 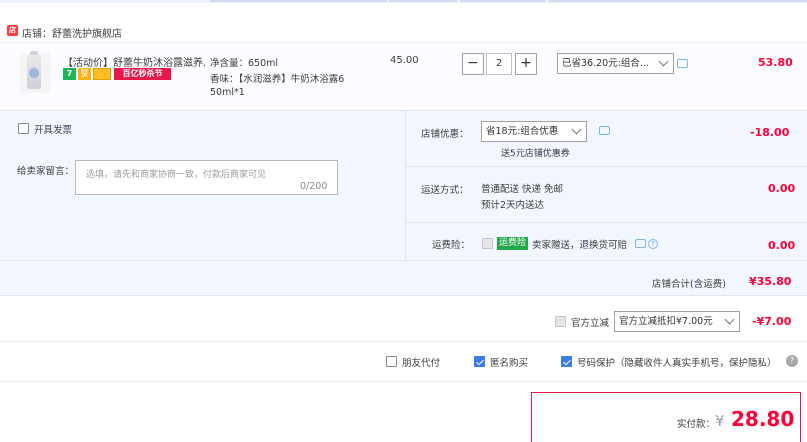 I want to click on message-char-count: 0/200, so click(x=314, y=186).